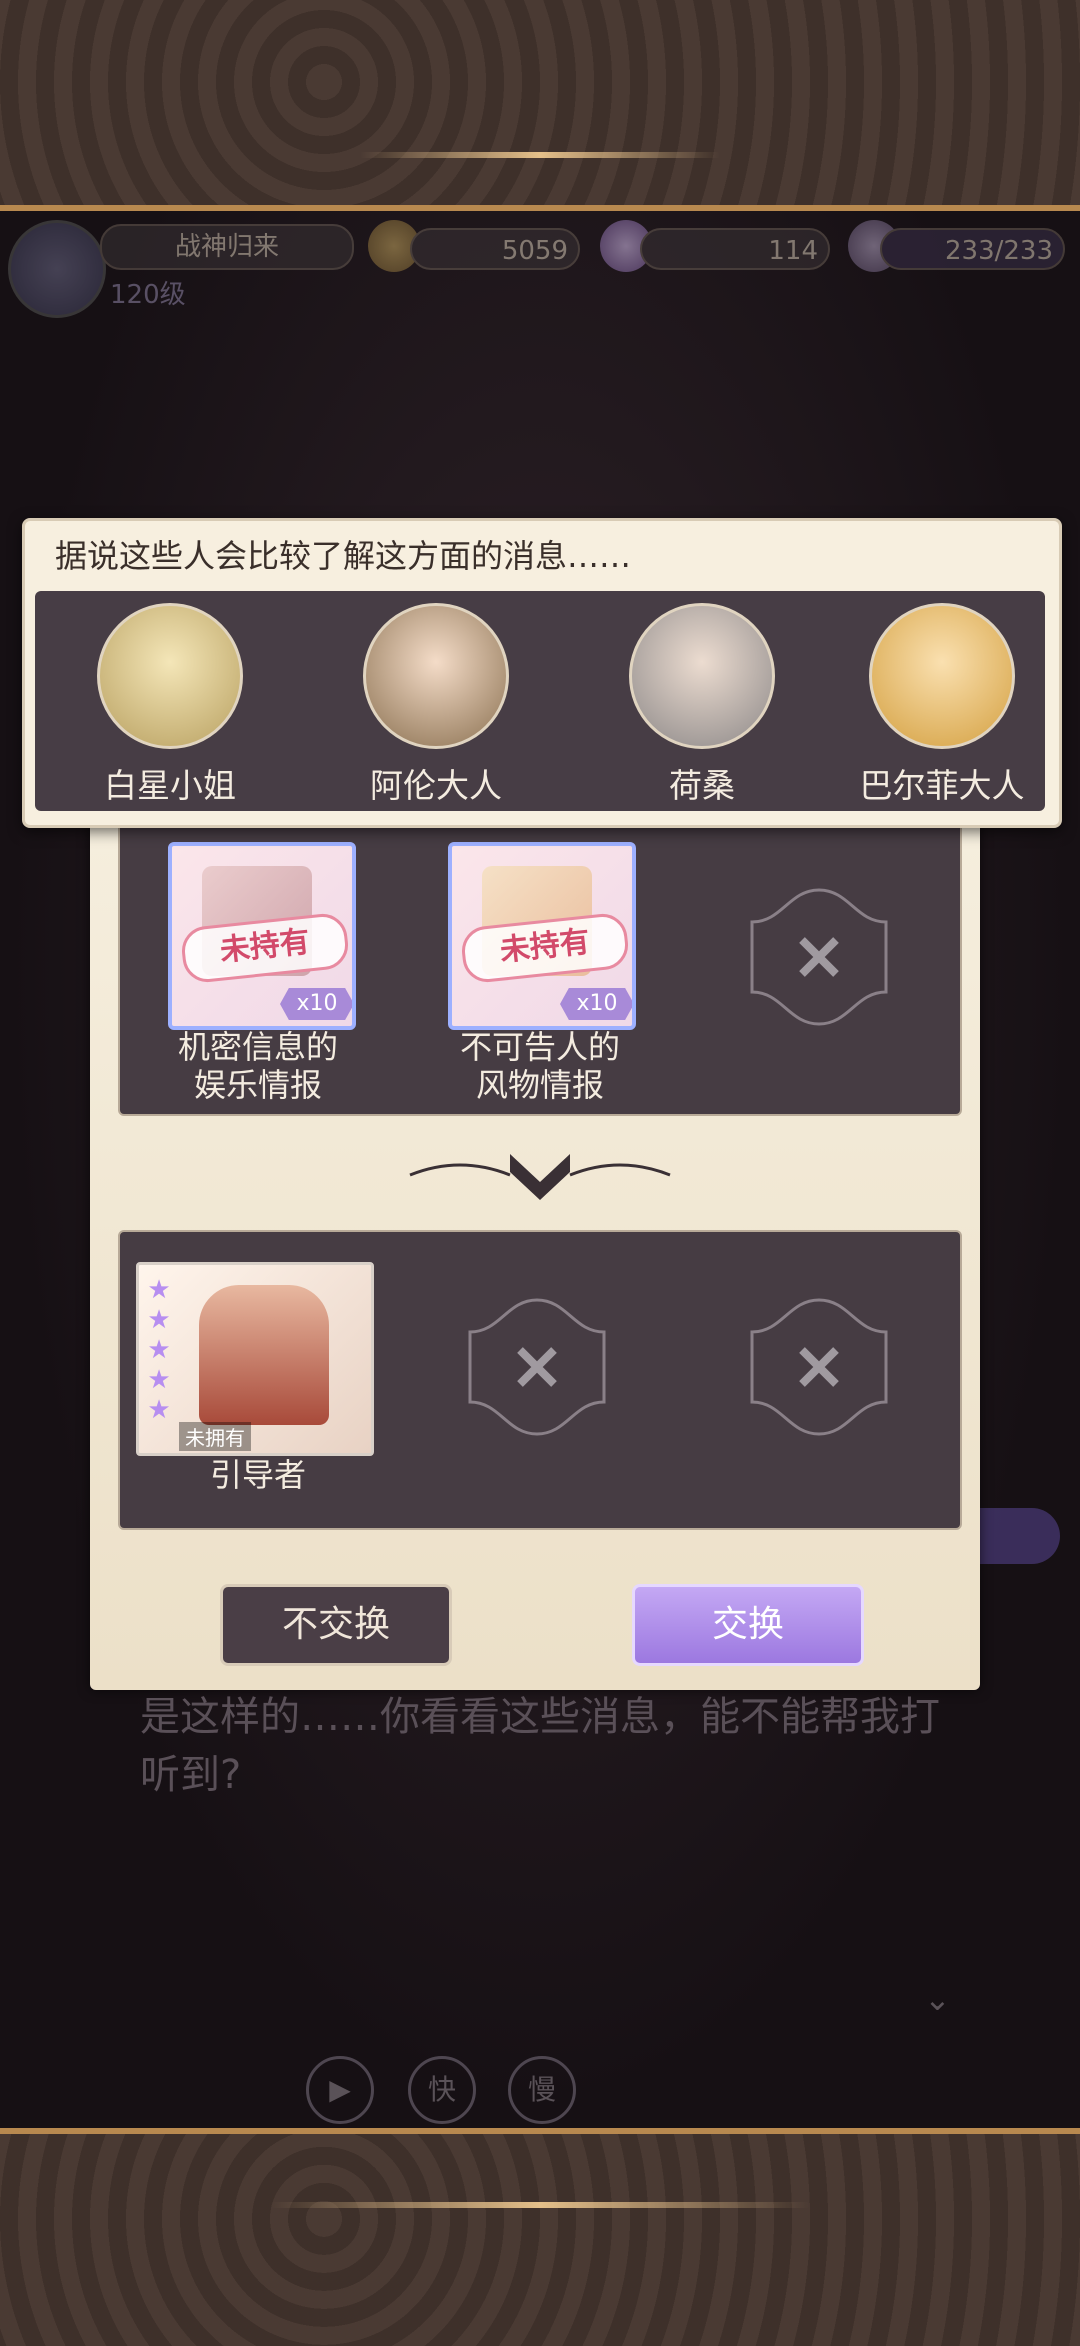 The image size is (1080, 2346). I want to click on stamina-count: 233/233, so click(972, 249).